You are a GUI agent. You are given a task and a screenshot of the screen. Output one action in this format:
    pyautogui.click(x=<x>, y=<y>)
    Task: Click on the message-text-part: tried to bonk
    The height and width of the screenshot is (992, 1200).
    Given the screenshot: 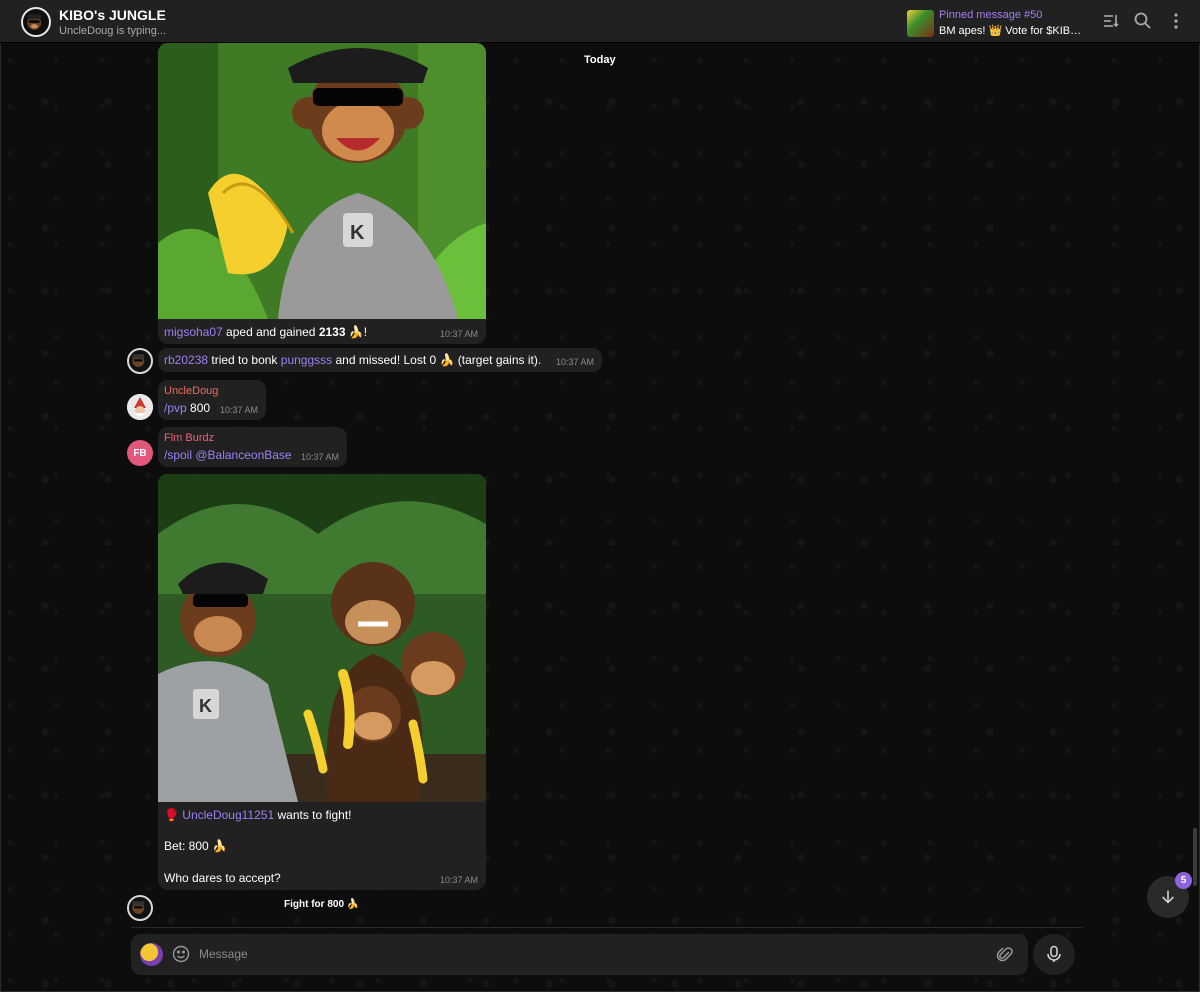 What is the action you would take?
    pyautogui.click(x=244, y=360)
    